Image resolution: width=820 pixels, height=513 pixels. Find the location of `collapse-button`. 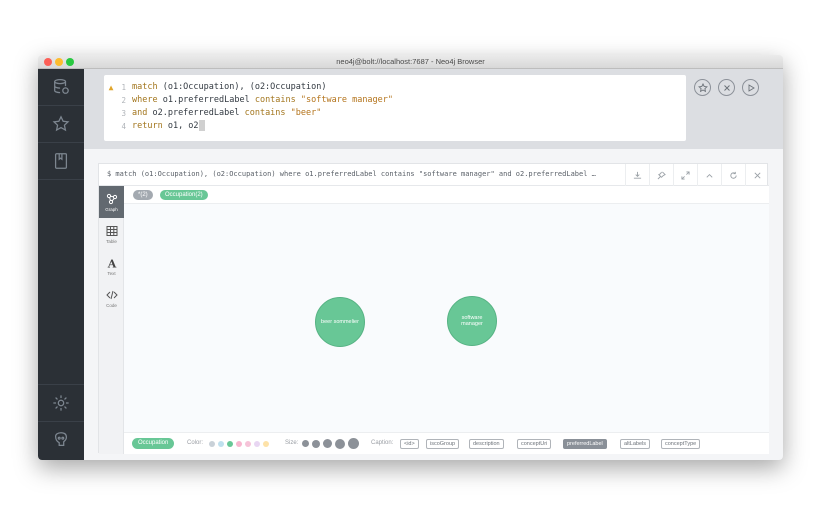

collapse-button is located at coordinates (709, 175).